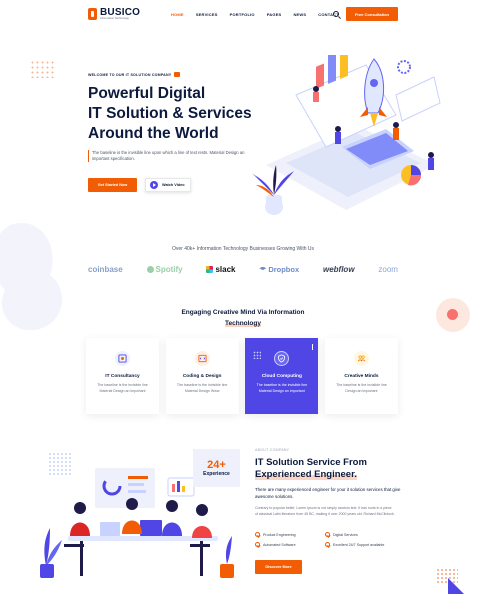  What do you see at coordinates (274, 14) in the screenshot?
I see `nav-pages: PAGES` at bounding box center [274, 14].